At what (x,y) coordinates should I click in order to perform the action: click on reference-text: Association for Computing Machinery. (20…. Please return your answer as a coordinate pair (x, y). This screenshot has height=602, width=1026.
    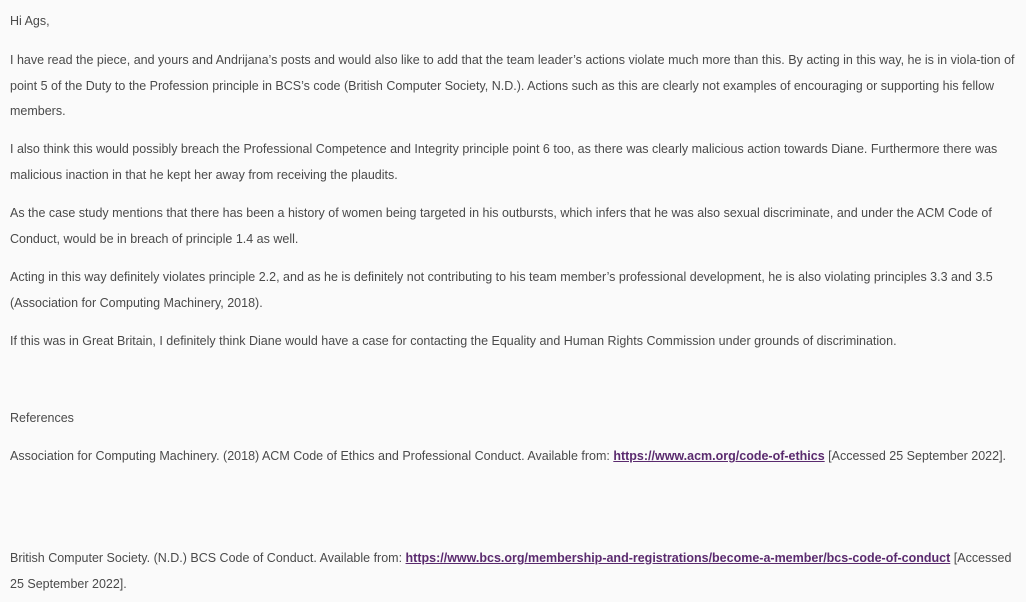
    Looking at the image, I should click on (312, 456).